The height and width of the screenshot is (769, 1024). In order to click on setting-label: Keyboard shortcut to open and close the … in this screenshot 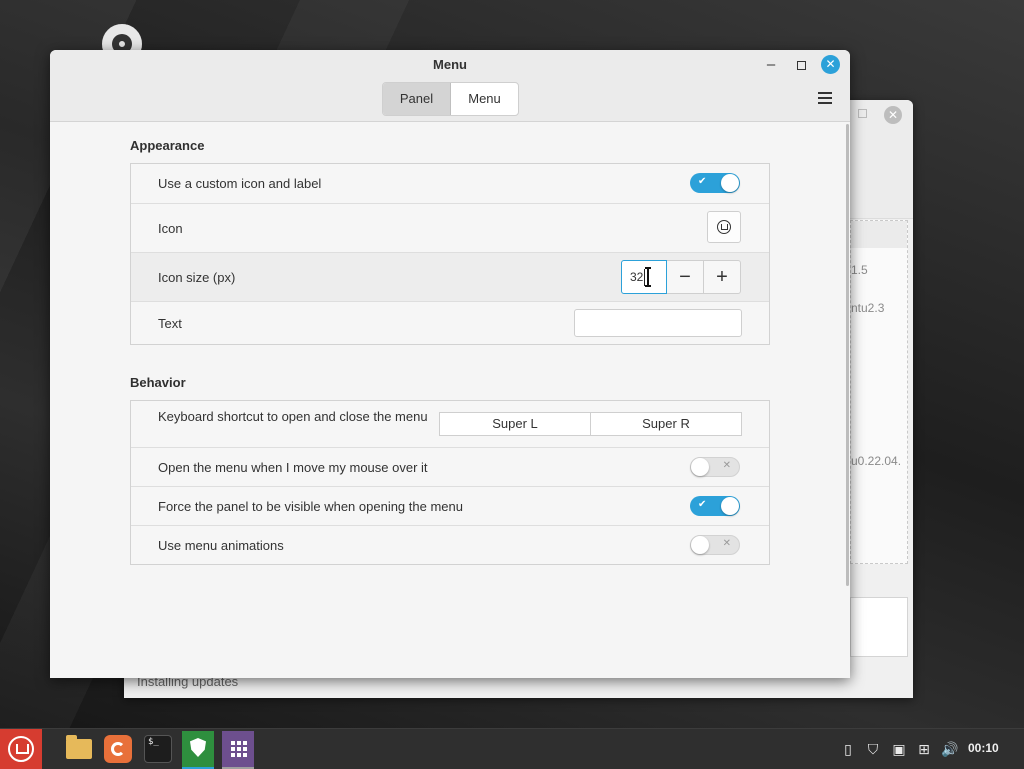, I will do `click(293, 416)`.